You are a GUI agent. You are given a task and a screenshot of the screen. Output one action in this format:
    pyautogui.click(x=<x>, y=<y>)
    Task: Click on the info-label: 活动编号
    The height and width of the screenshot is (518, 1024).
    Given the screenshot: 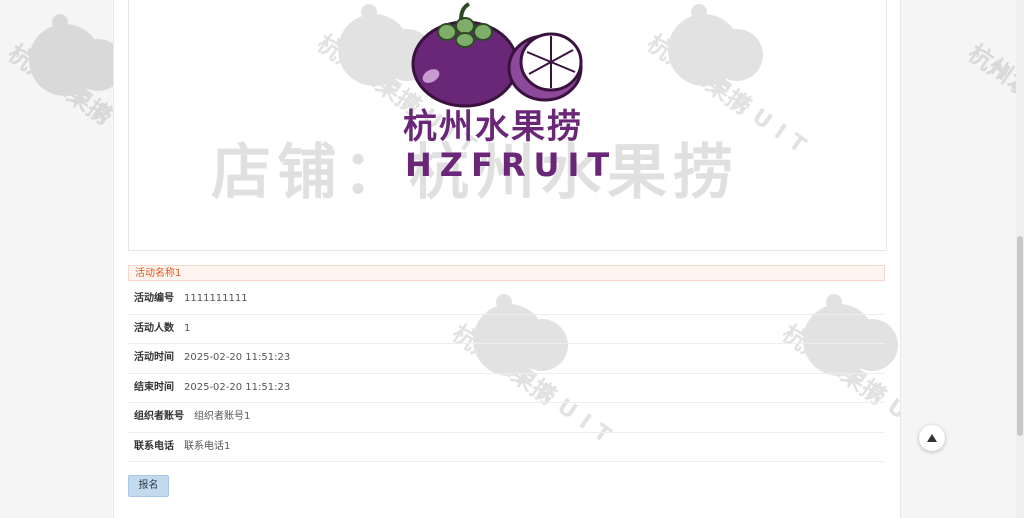 What is the action you would take?
    pyautogui.click(x=154, y=299)
    